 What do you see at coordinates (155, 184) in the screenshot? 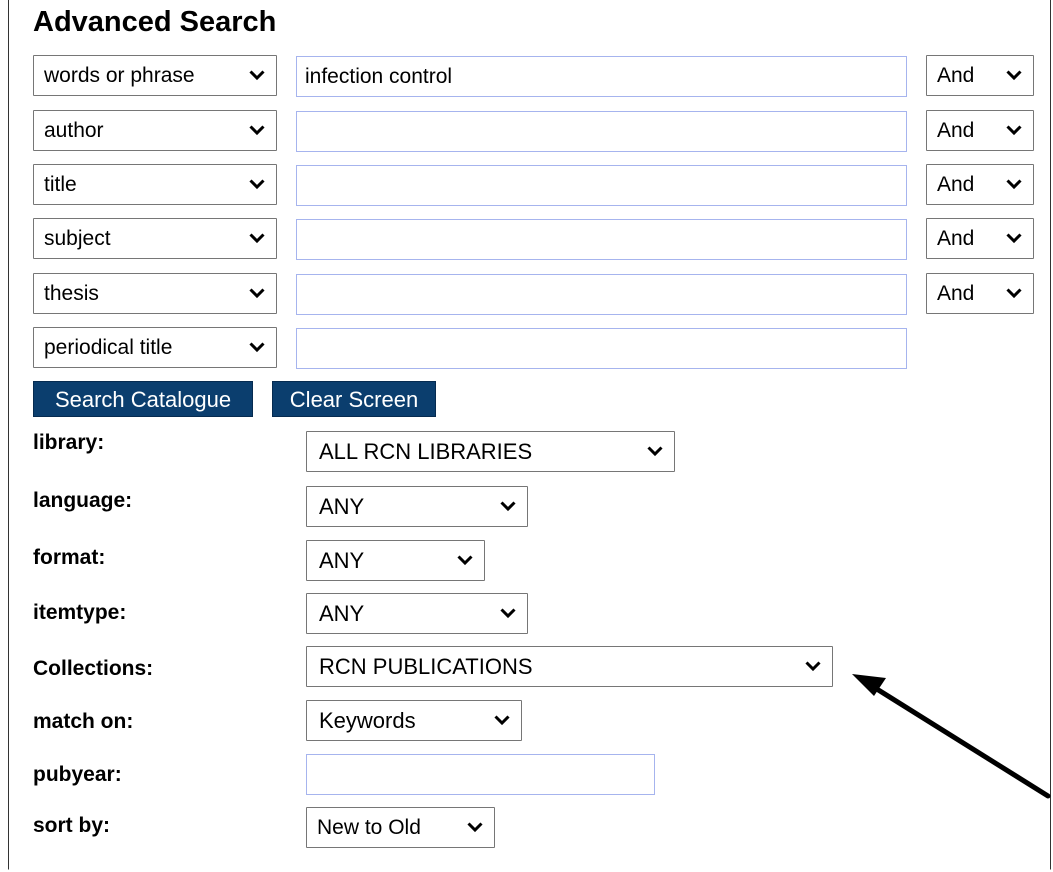
I see `field-select-3: title` at bounding box center [155, 184].